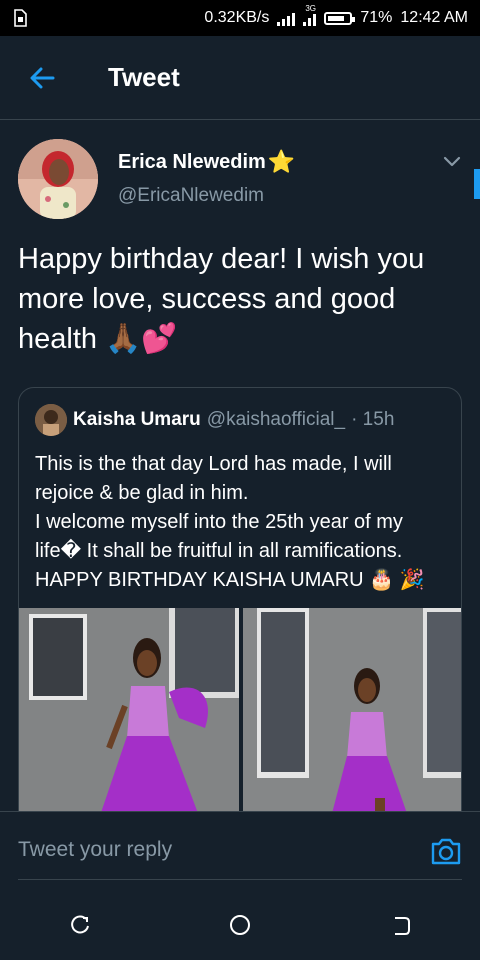 This screenshot has width=480, height=960. Describe the element at coordinates (137, 419) in the screenshot. I see `quoted-author-name: Kaisha Umaru` at that location.